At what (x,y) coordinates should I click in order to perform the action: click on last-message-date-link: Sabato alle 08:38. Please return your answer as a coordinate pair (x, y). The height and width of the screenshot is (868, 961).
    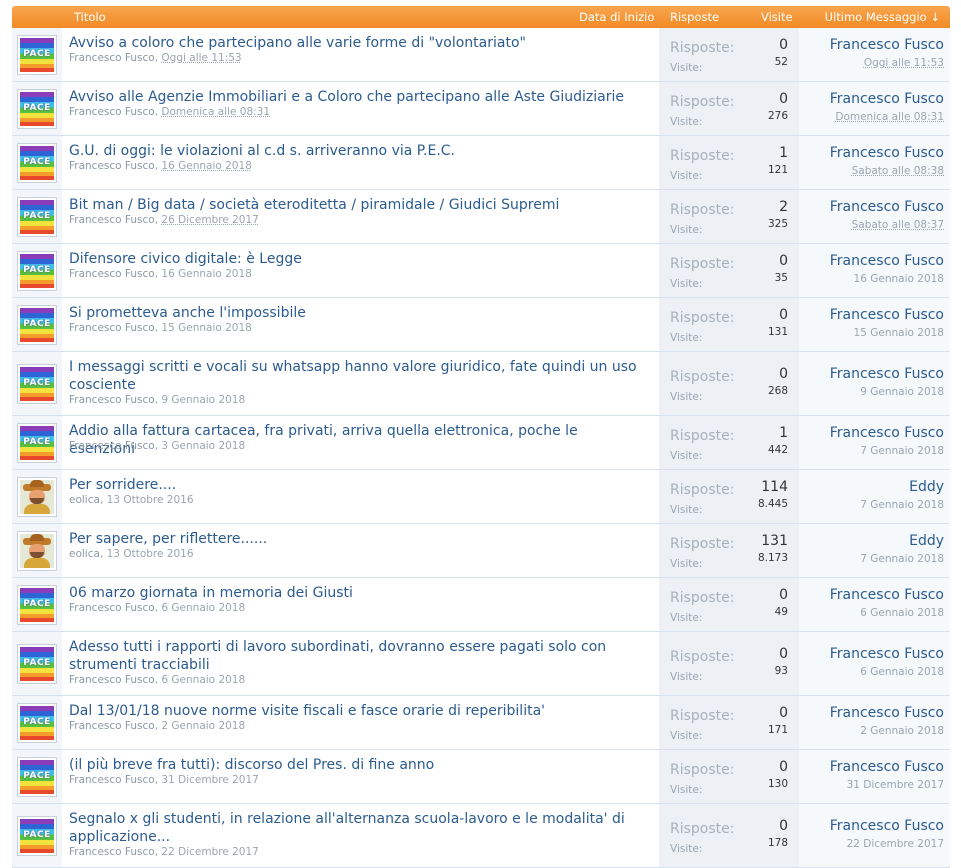
    Looking at the image, I should click on (898, 171).